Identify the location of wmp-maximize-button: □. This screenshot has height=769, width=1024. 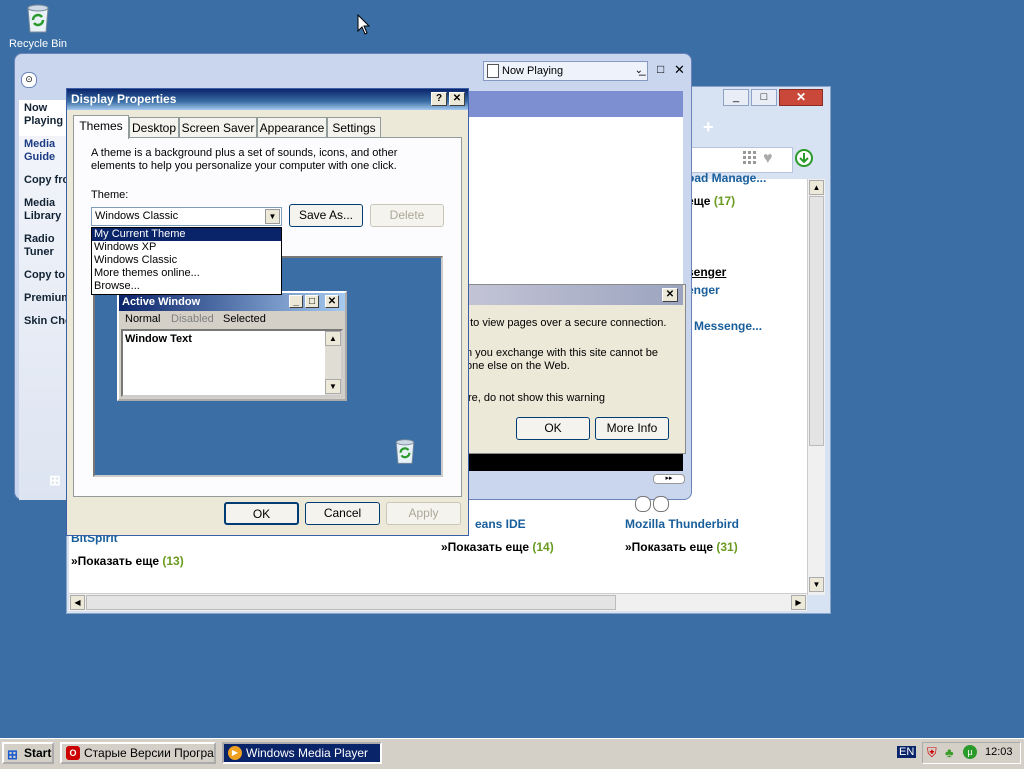
(660, 69).